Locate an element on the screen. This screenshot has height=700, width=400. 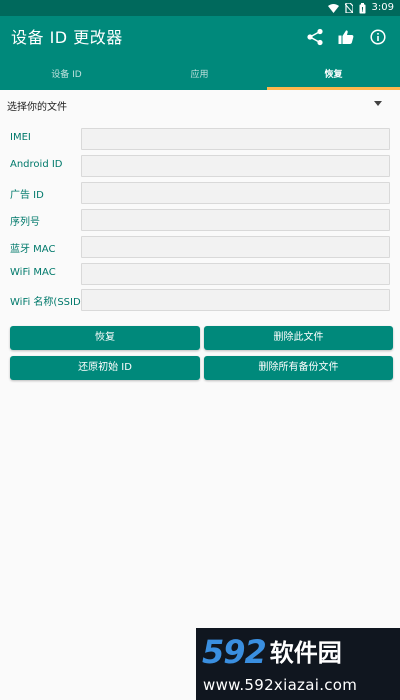
file-select-dropdown: 选择你的文件 is located at coordinates (200, 105).